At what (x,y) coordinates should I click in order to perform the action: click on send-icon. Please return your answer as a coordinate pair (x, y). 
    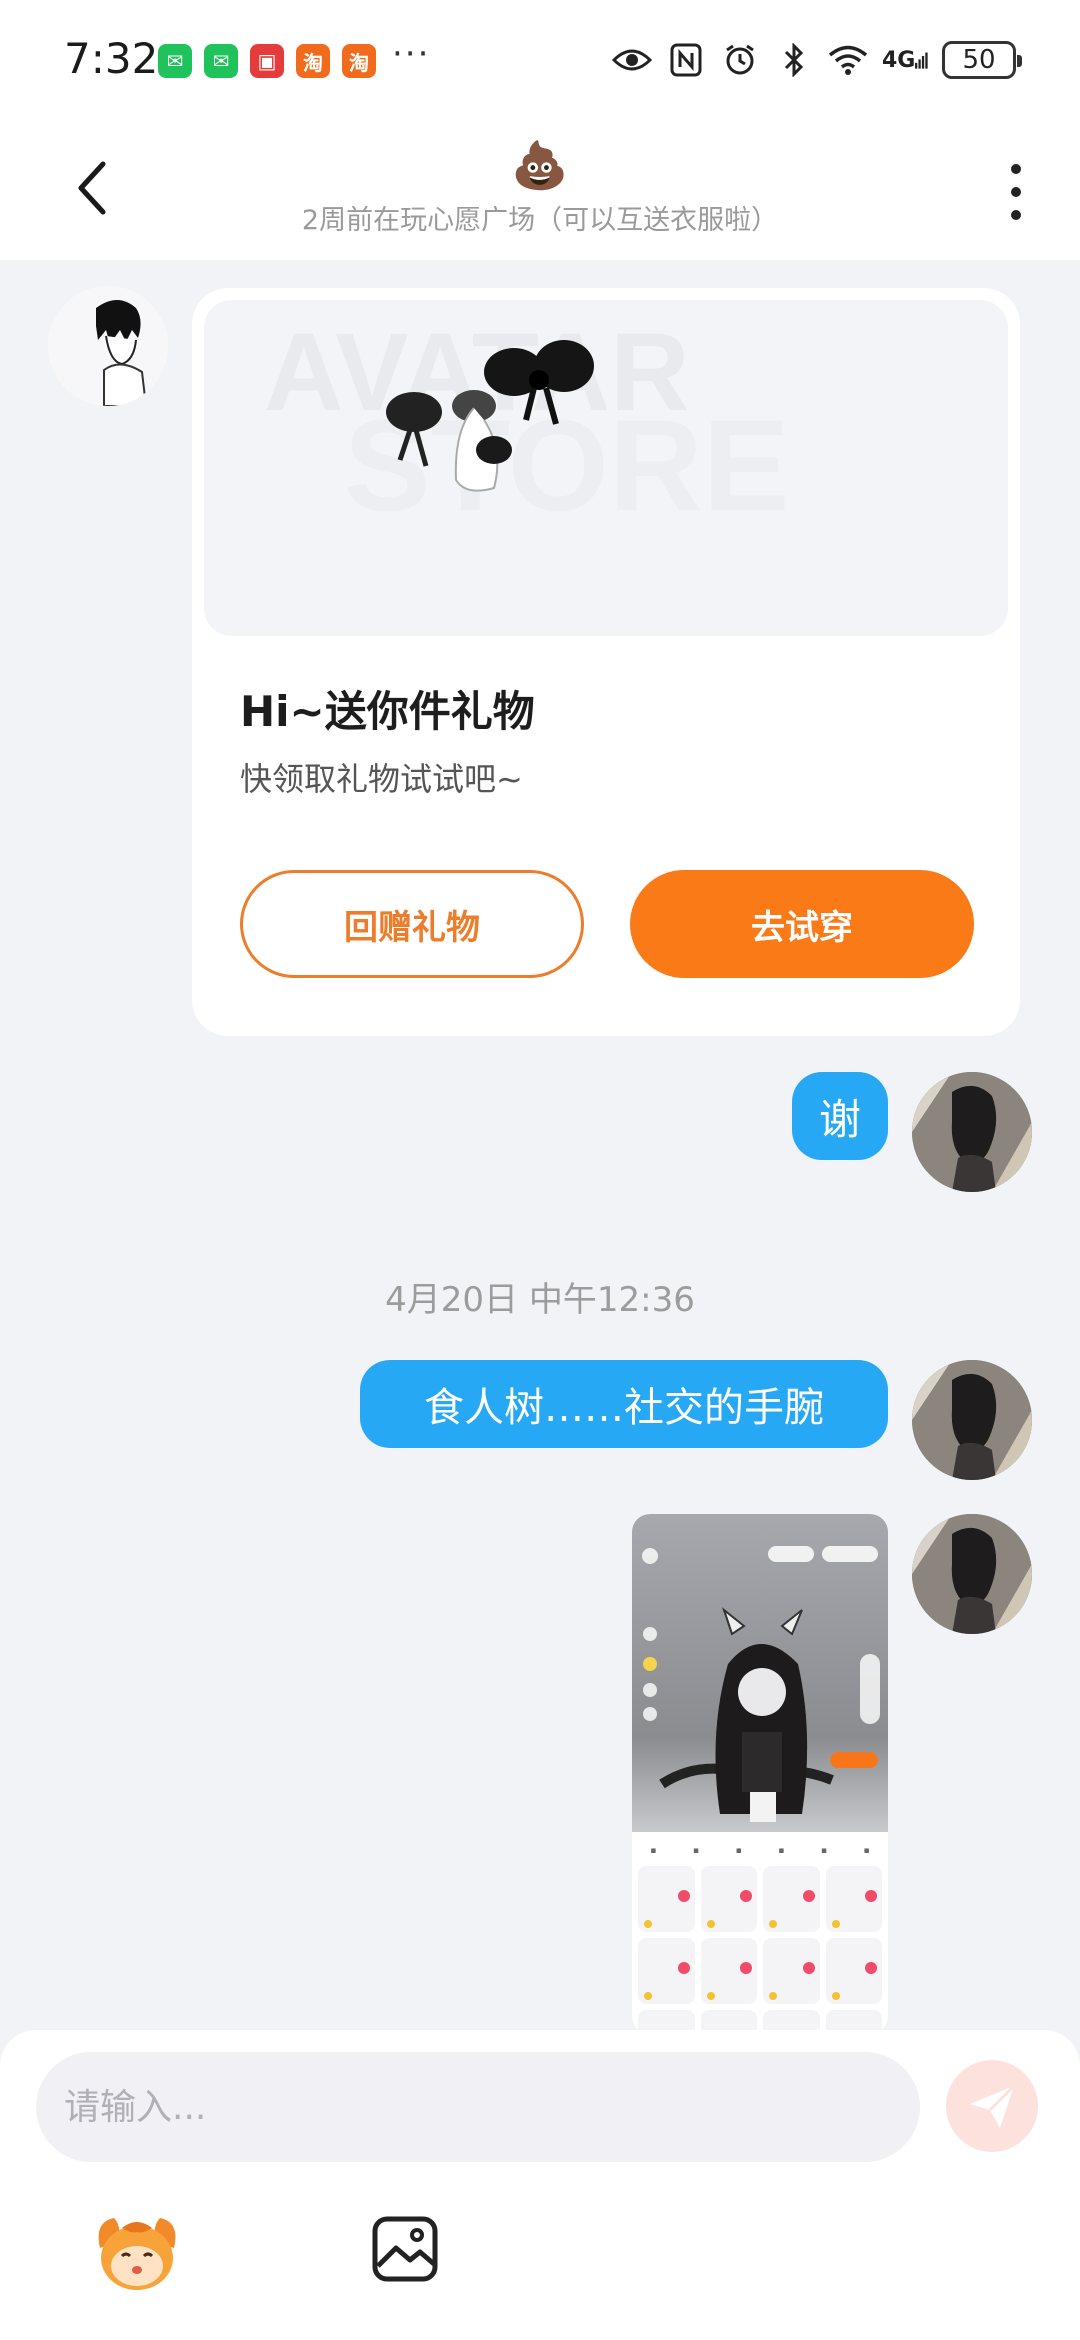
    Looking at the image, I should click on (993, 2106).